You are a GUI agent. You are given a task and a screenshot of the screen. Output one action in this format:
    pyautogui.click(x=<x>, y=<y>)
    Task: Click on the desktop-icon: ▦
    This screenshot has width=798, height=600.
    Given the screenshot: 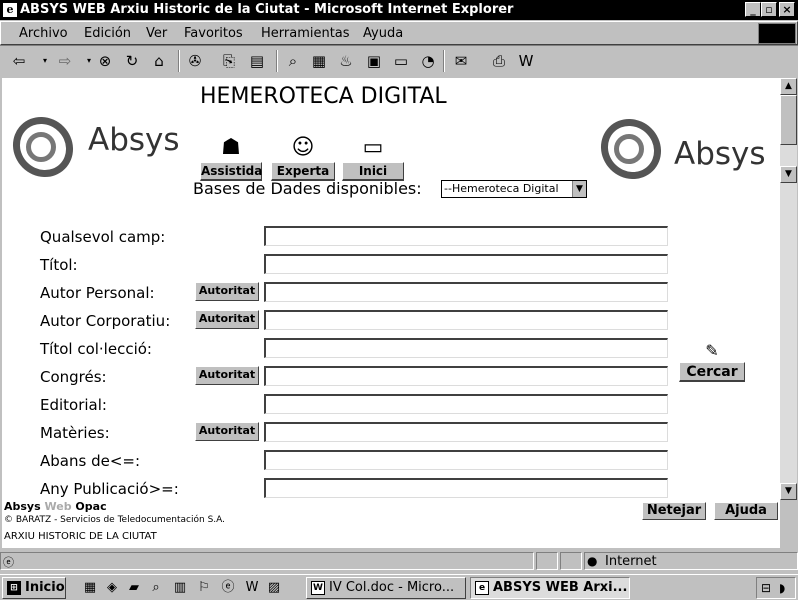 What is the action you would take?
    pyautogui.click(x=90, y=588)
    